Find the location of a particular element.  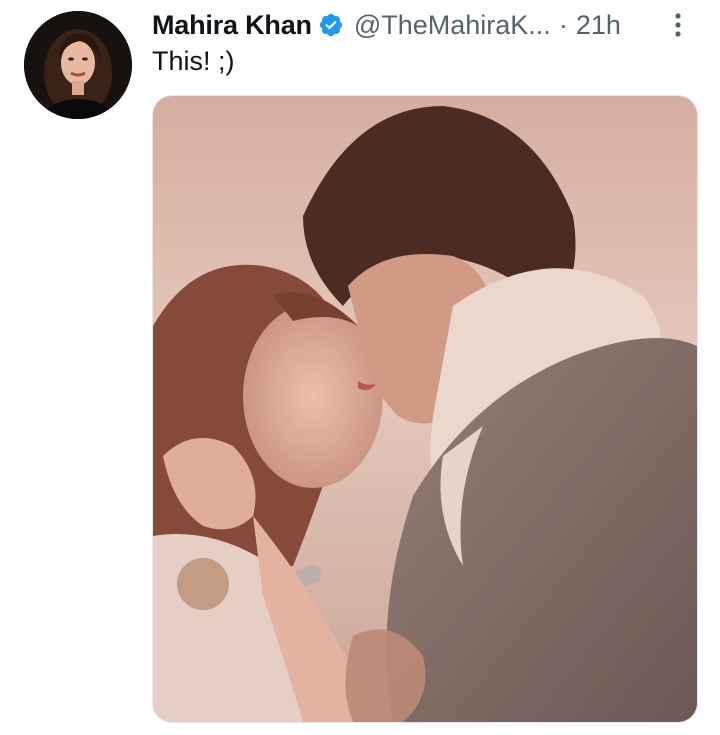

author-name: Mahira Khan is located at coordinates (232, 25).